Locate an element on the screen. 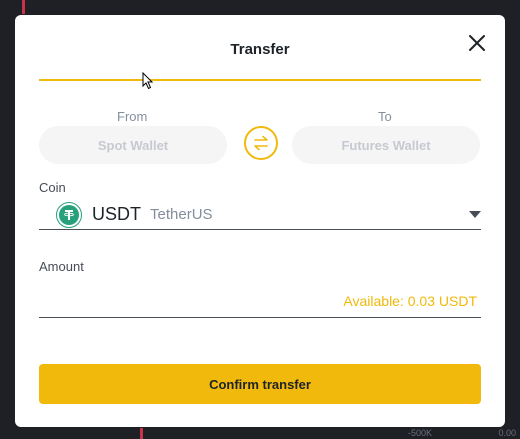 This screenshot has height=439, width=520. amount-label: Amount is located at coordinates (61, 266).